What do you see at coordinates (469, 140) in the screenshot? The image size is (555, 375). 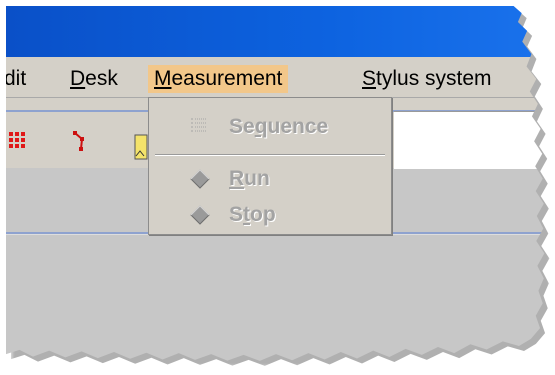 I see `input-area` at bounding box center [469, 140].